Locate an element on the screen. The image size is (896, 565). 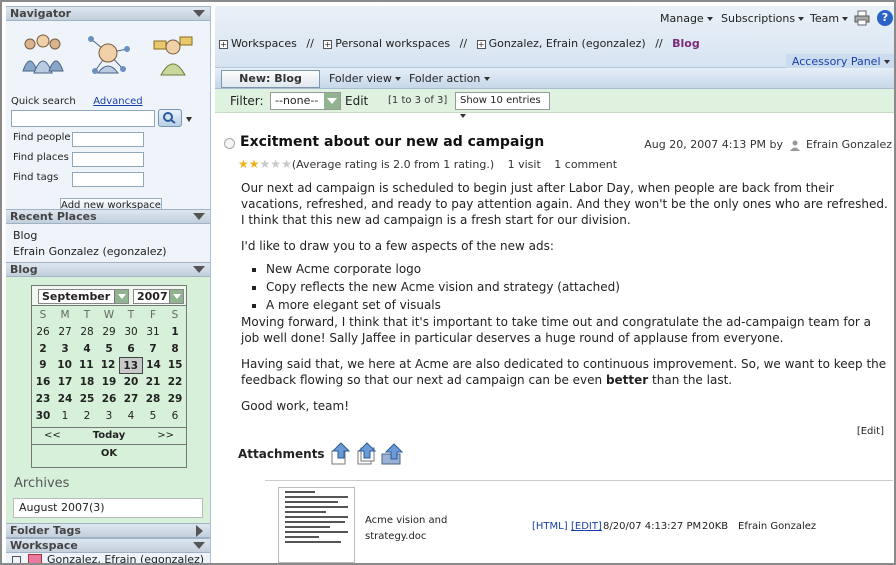
html-view-link: [HTML] is located at coordinates (550, 526).